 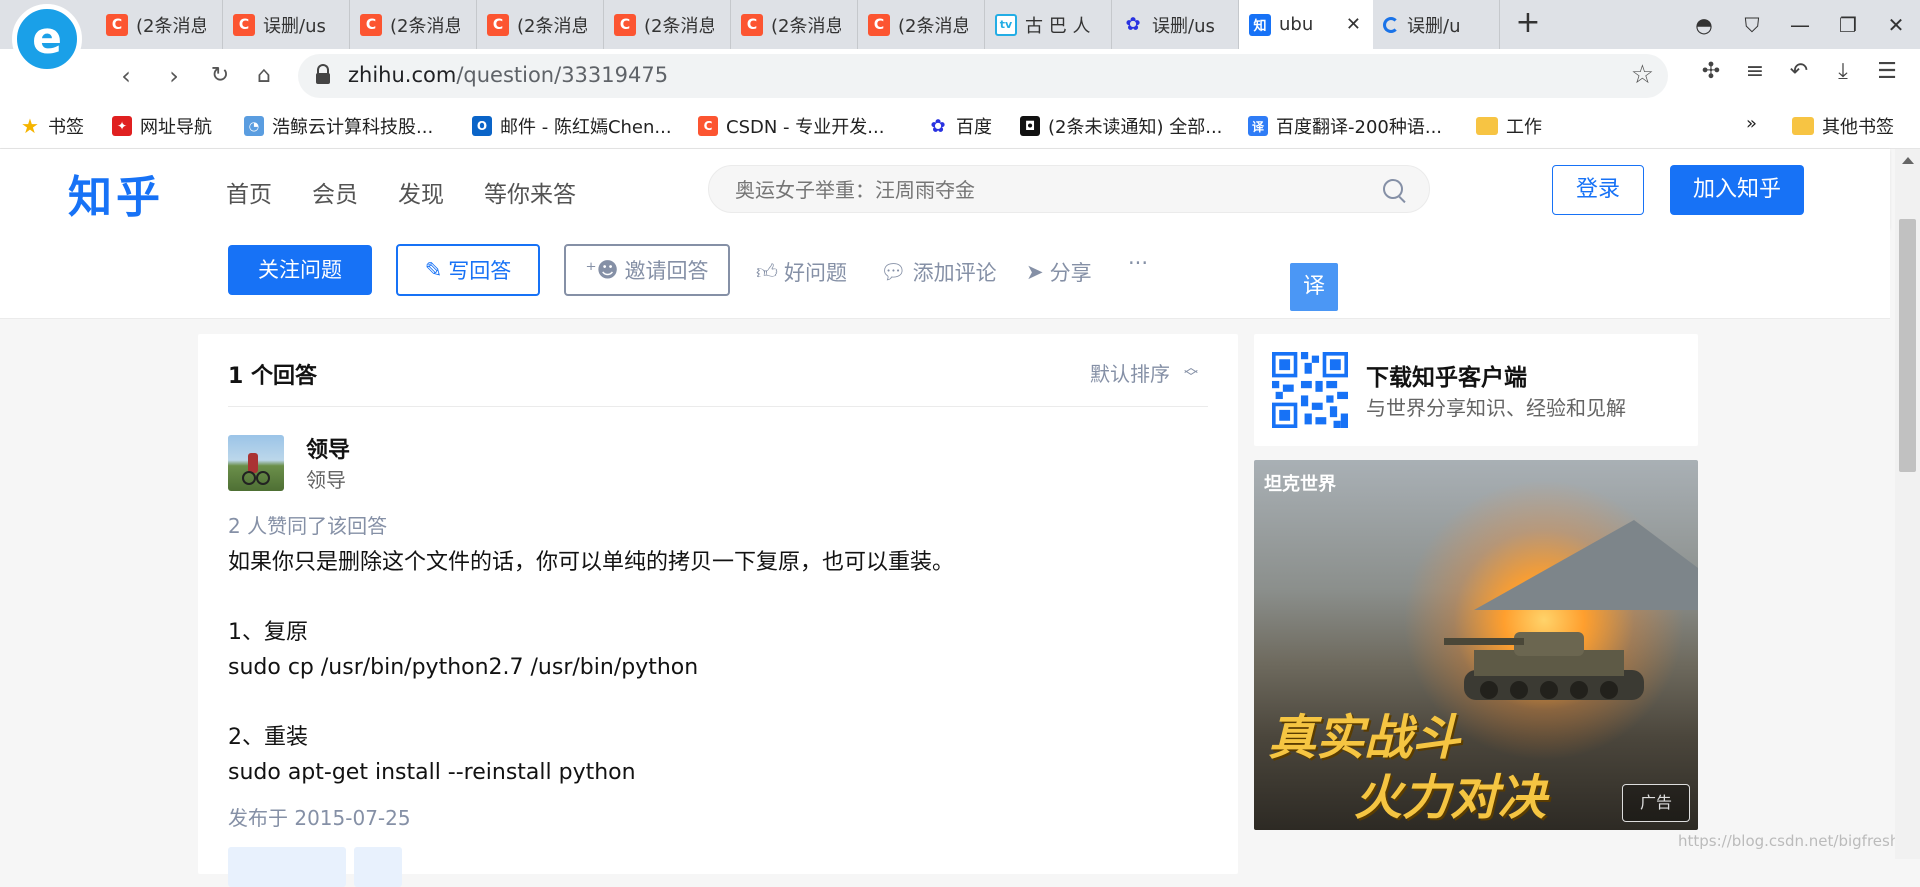 I want to click on scroll-up-arrow-icon, so click(x=1908, y=160).